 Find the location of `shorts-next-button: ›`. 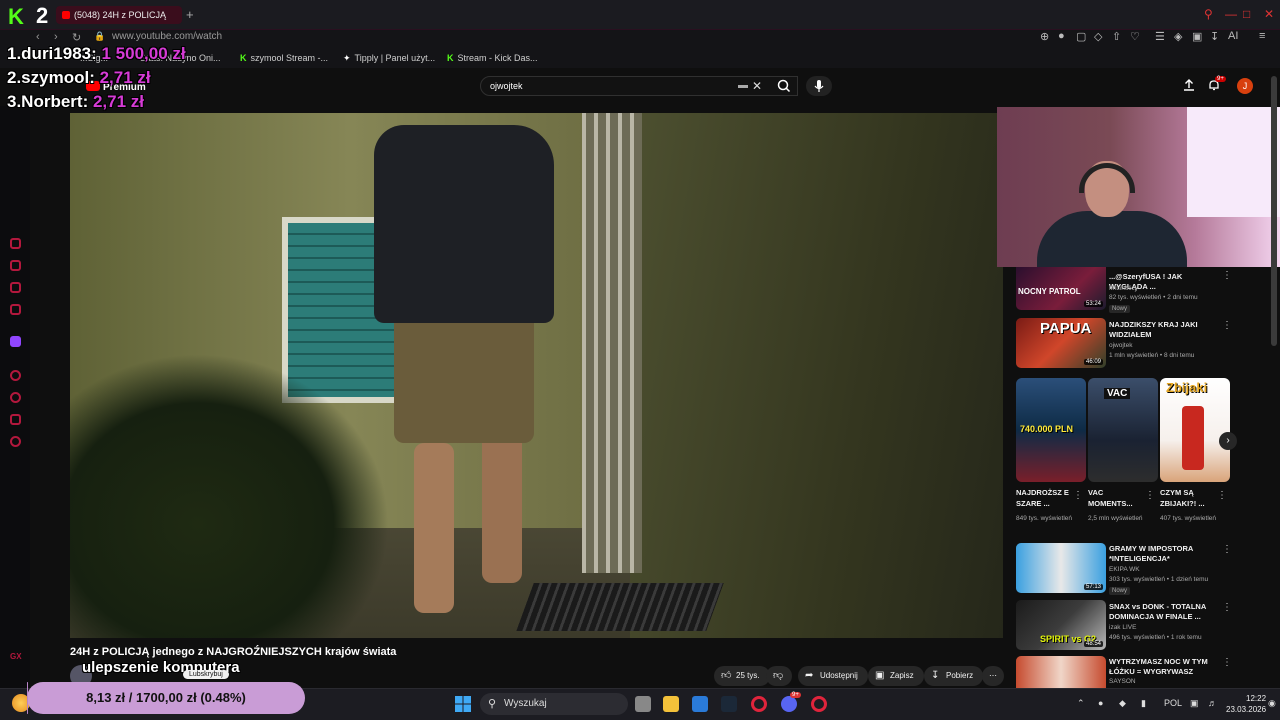

shorts-next-button: › is located at coordinates (1228, 441).